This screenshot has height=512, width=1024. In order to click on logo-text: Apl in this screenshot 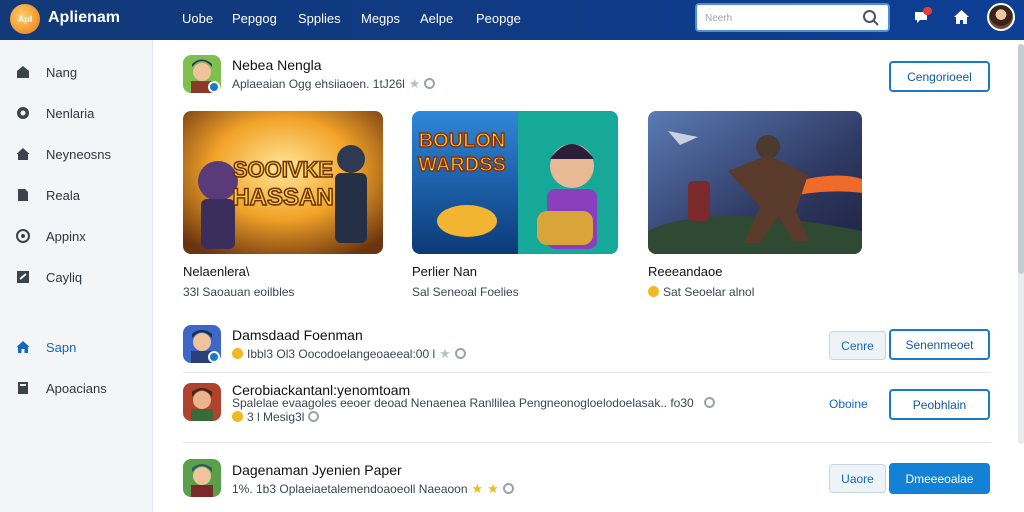, I will do `click(25, 19)`.